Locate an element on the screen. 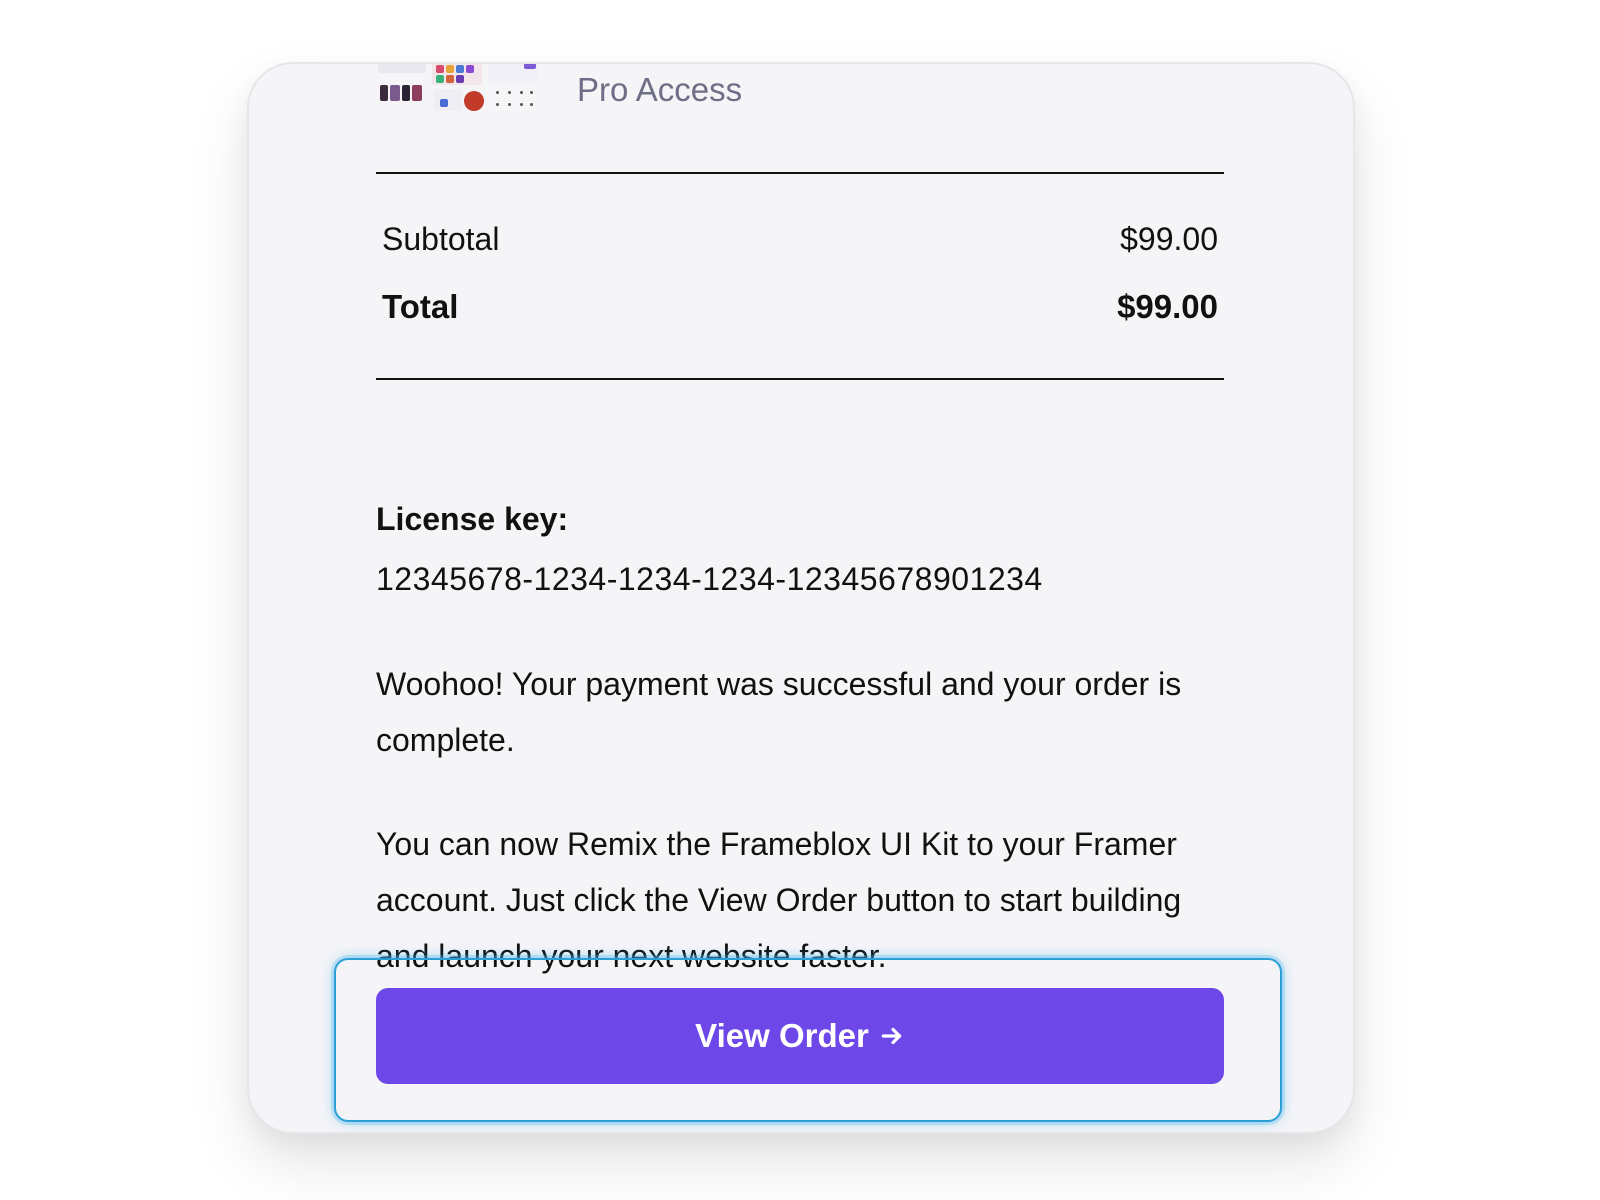  divider-top is located at coordinates (800, 173).